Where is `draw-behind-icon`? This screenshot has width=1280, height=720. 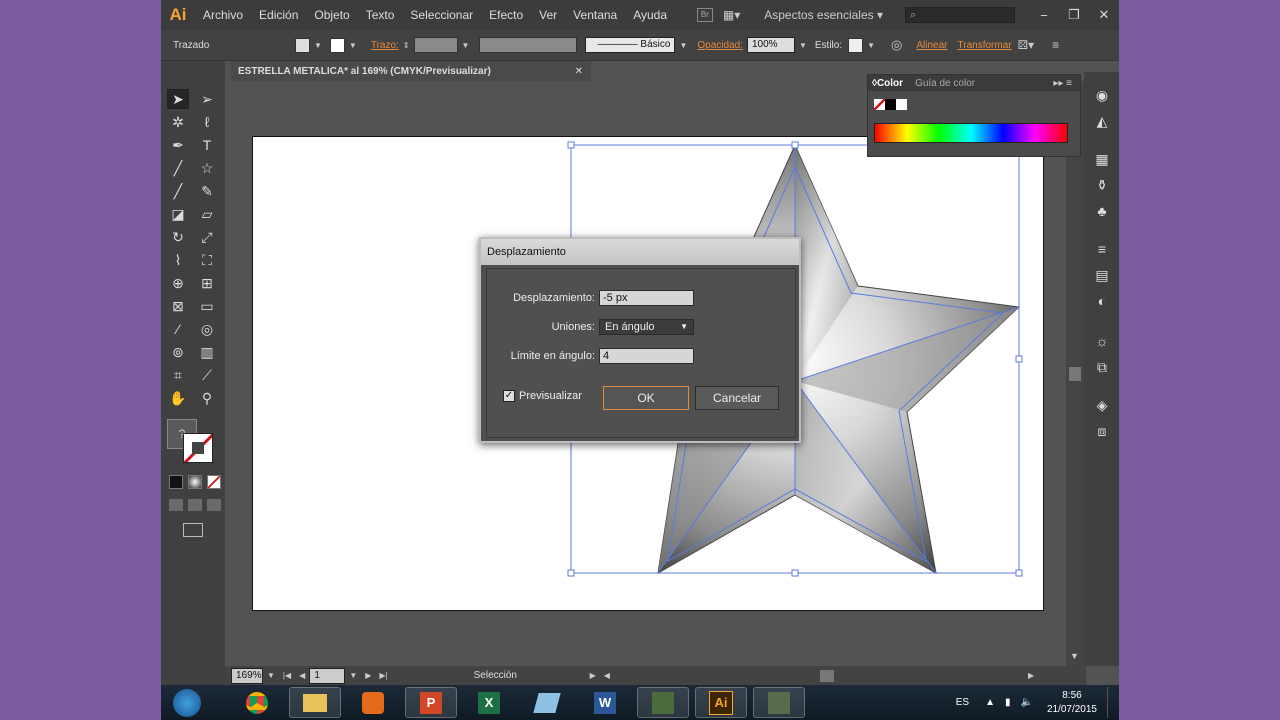
draw-behind-icon is located at coordinates (195, 505).